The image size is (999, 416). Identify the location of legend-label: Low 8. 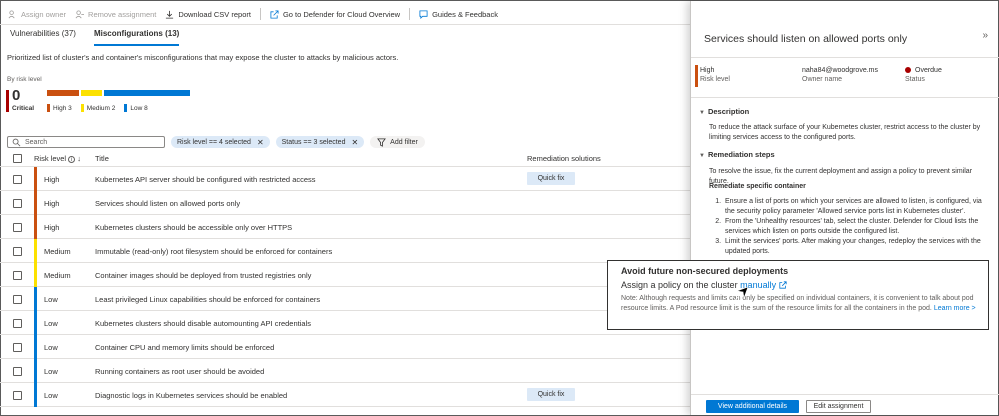
(139, 108).